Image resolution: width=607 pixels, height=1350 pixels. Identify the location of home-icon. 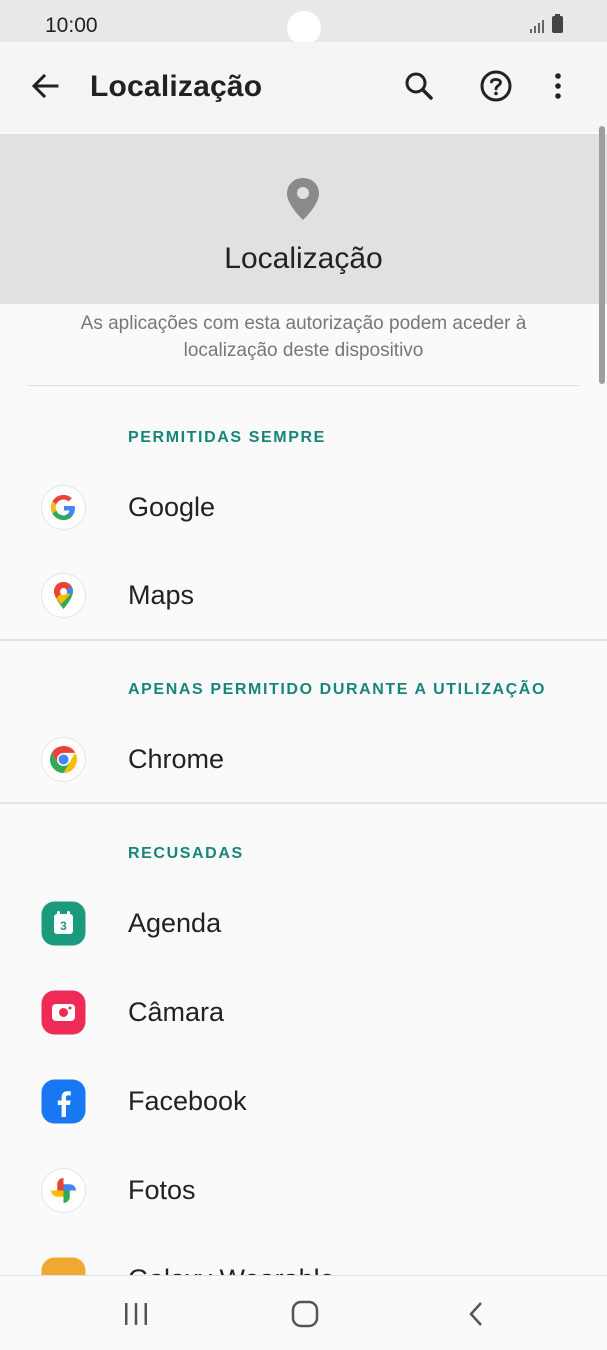
(305, 1314).